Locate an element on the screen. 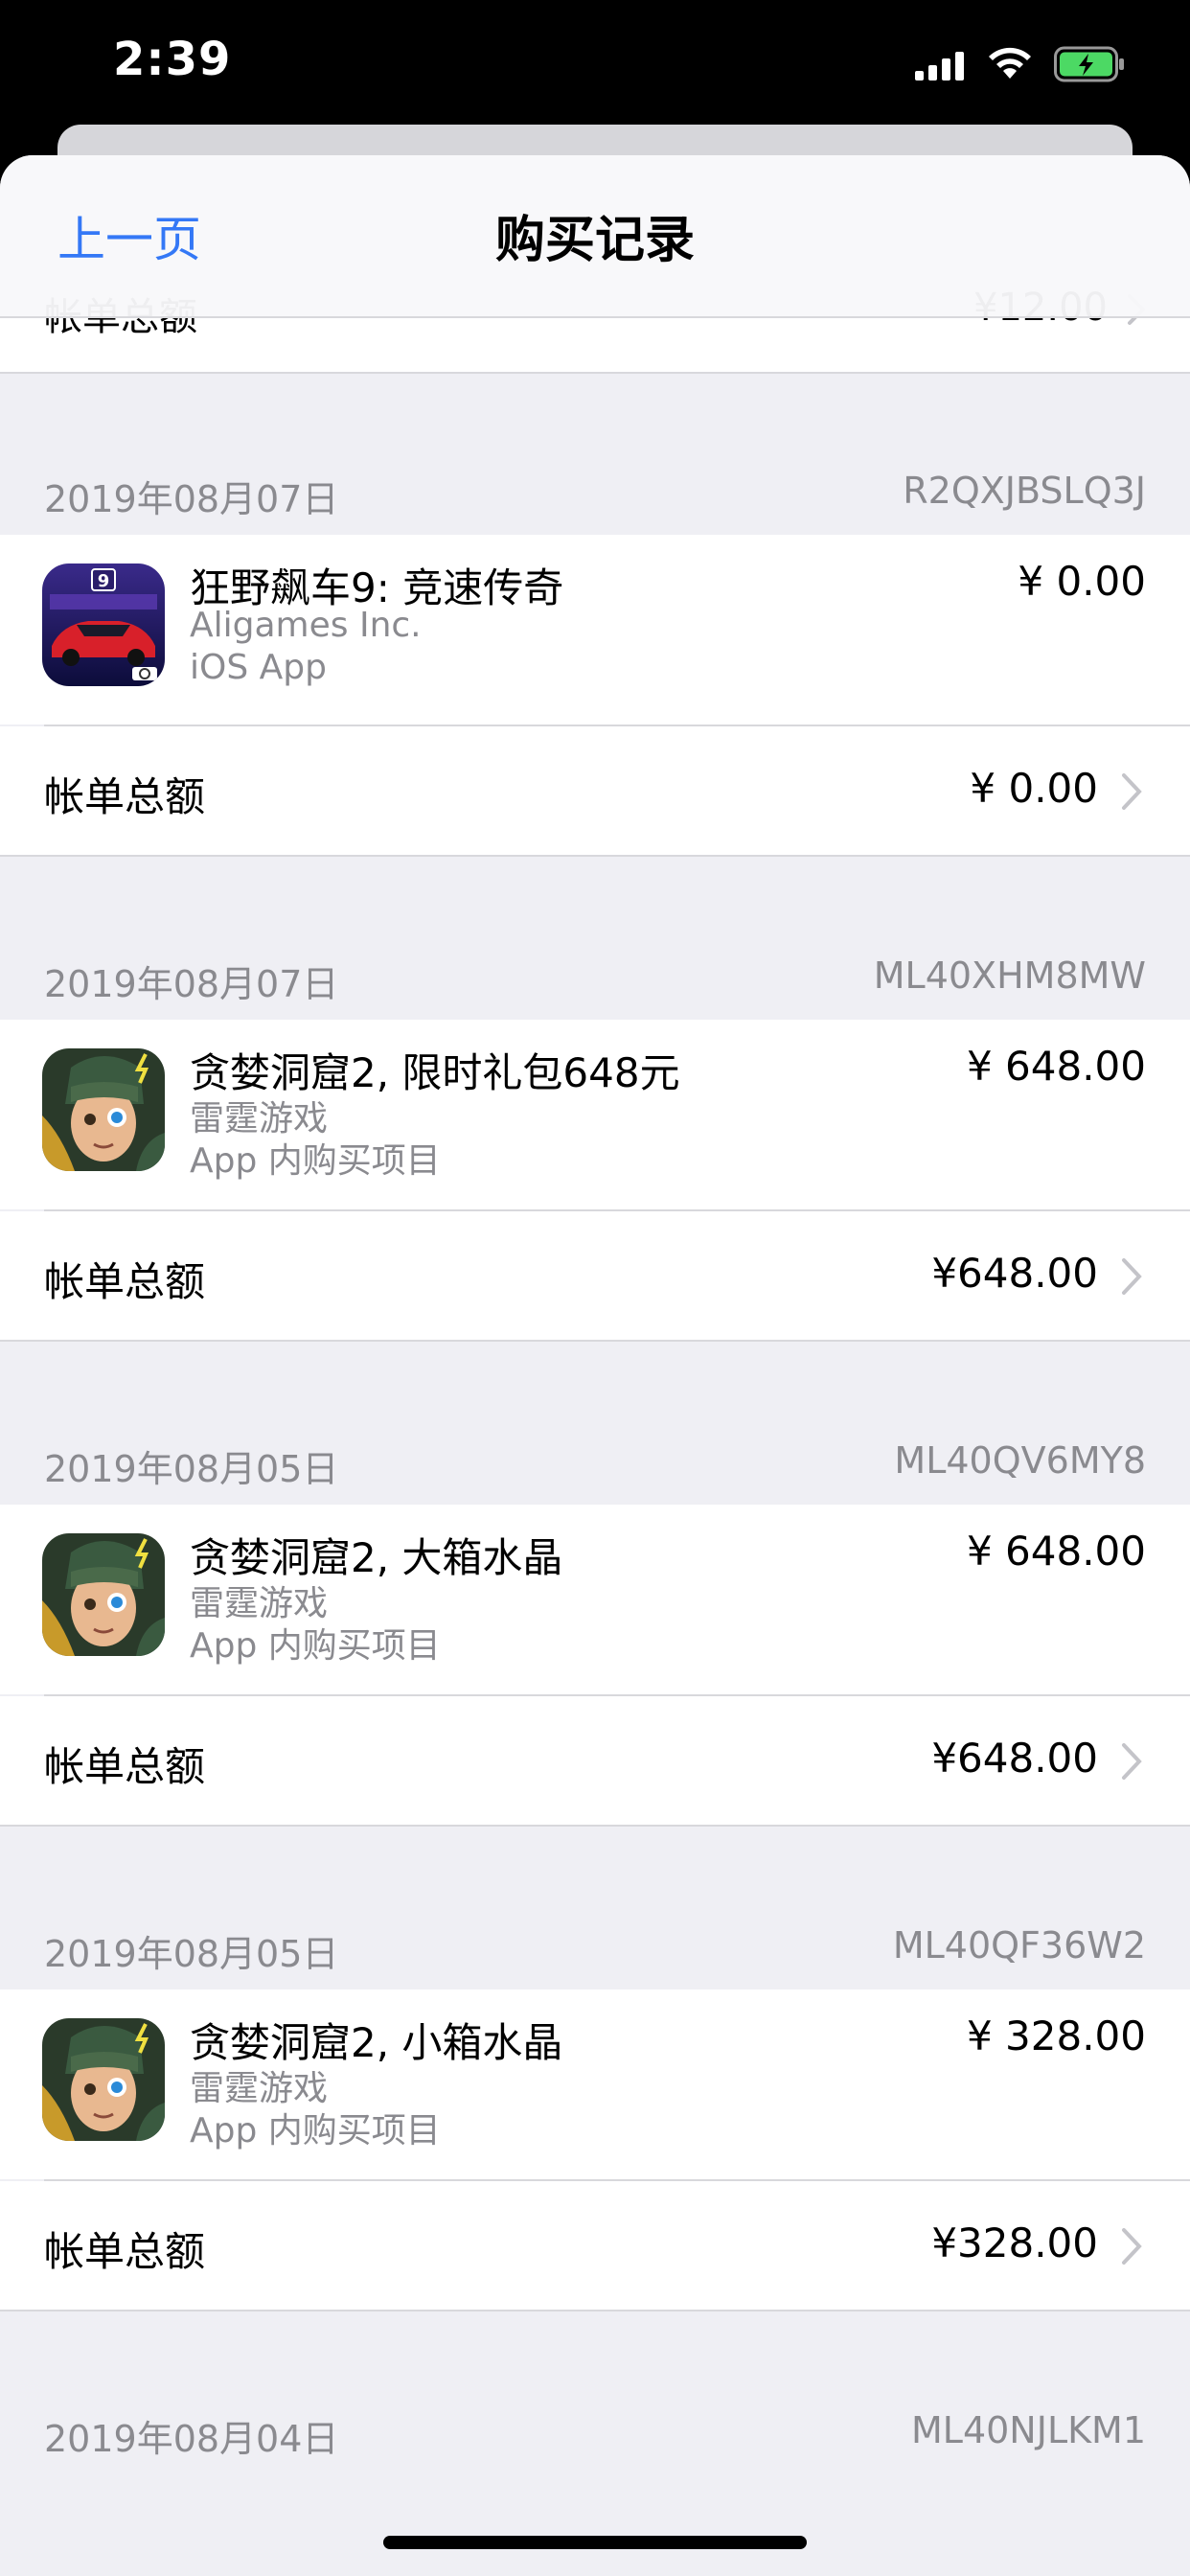 The height and width of the screenshot is (2576, 1190). item-kind: iOS App is located at coordinates (258, 667).